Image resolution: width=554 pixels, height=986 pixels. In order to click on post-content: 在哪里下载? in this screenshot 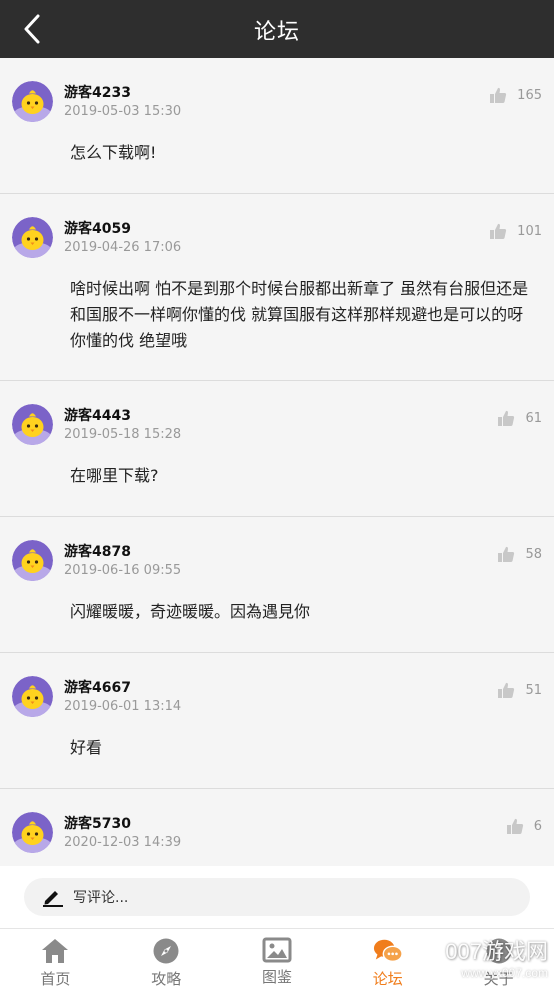, I will do `click(114, 475)`.